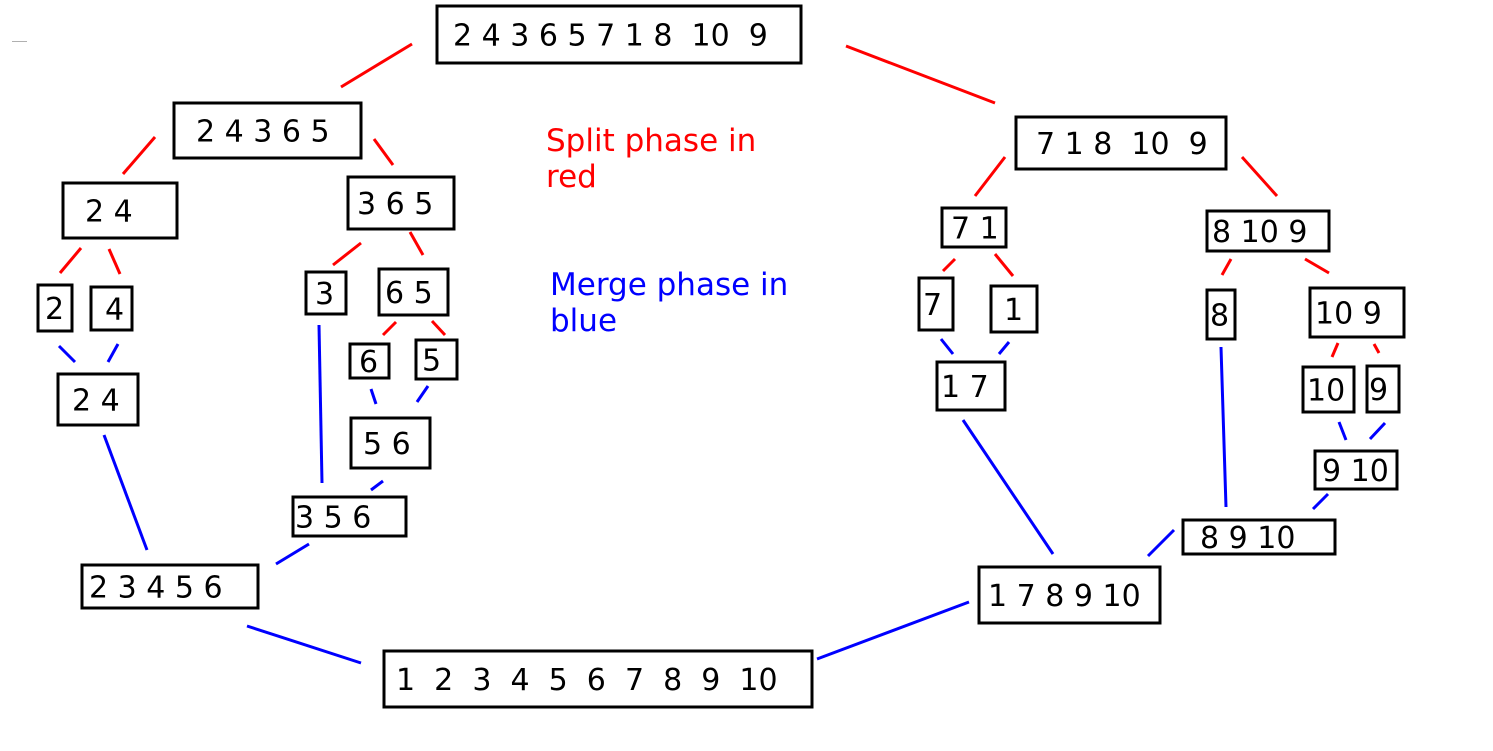 The width and height of the screenshot is (1493, 751). What do you see at coordinates (669, 303) in the screenshot?
I see `legend-merge-phase: Merge phase in blue` at bounding box center [669, 303].